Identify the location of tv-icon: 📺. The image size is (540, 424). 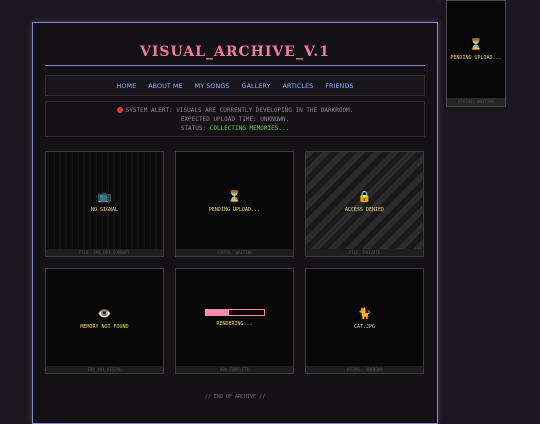
(104, 196).